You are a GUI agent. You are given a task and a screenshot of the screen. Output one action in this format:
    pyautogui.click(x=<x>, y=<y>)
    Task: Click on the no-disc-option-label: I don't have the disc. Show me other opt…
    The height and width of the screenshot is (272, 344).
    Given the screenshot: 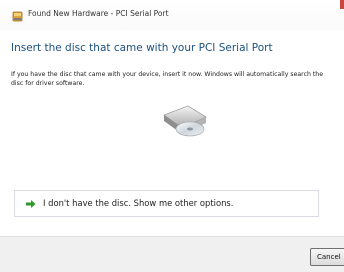 What is the action you would take?
    pyautogui.click(x=138, y=203)
    